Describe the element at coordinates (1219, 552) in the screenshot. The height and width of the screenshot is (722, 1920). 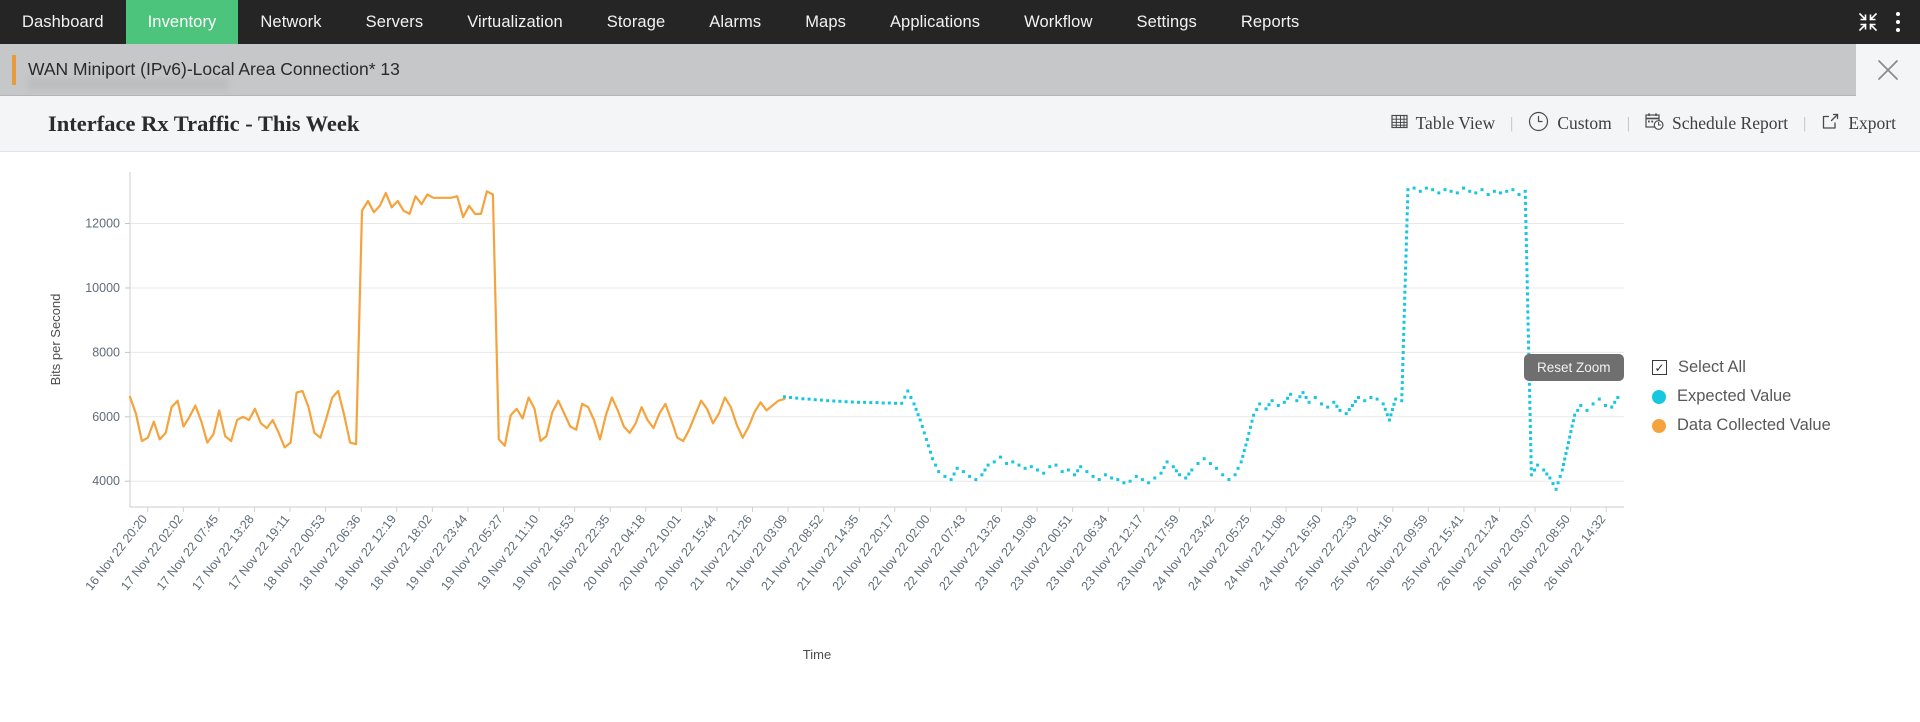
I see `x-tick-label: 24 Nov 22 05:25` at that location.